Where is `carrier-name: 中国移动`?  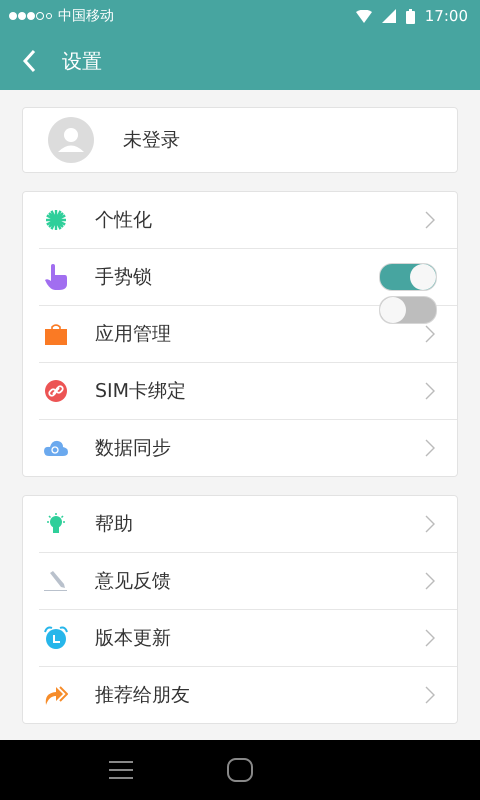 carrier-name: 中国移动 is located at coordinates (86, 16).